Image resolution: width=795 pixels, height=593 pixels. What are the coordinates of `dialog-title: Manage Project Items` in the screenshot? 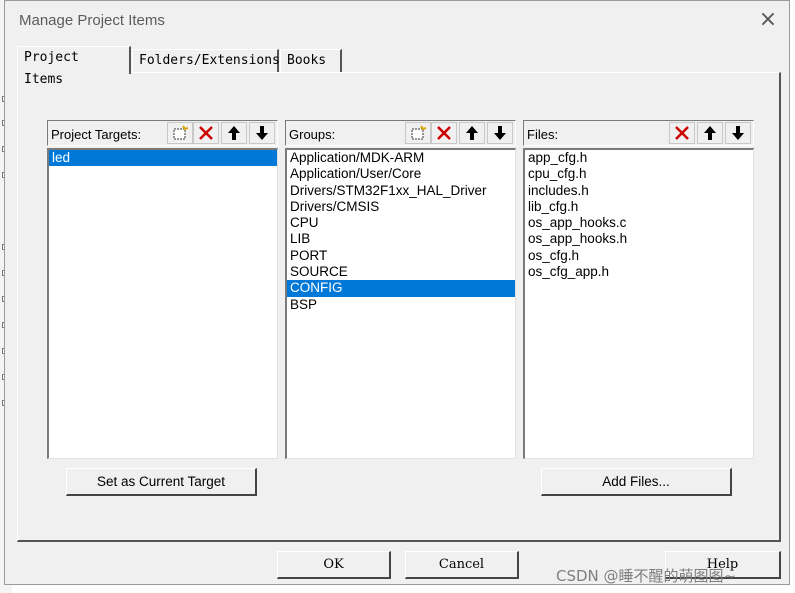 It's located at (92, 20).